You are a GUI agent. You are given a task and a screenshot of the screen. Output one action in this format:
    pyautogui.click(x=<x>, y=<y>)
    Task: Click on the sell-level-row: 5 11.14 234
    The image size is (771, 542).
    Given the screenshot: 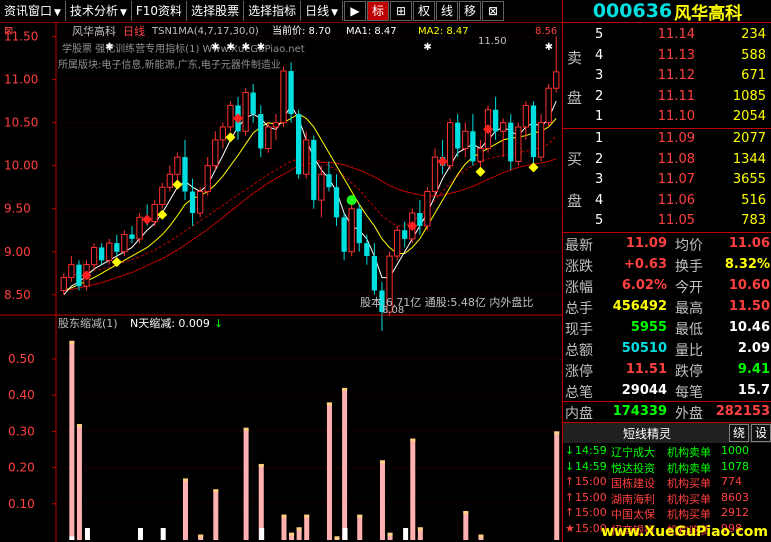 What is the action you would take?
    pyautogui.click(x=667, y=35)
    